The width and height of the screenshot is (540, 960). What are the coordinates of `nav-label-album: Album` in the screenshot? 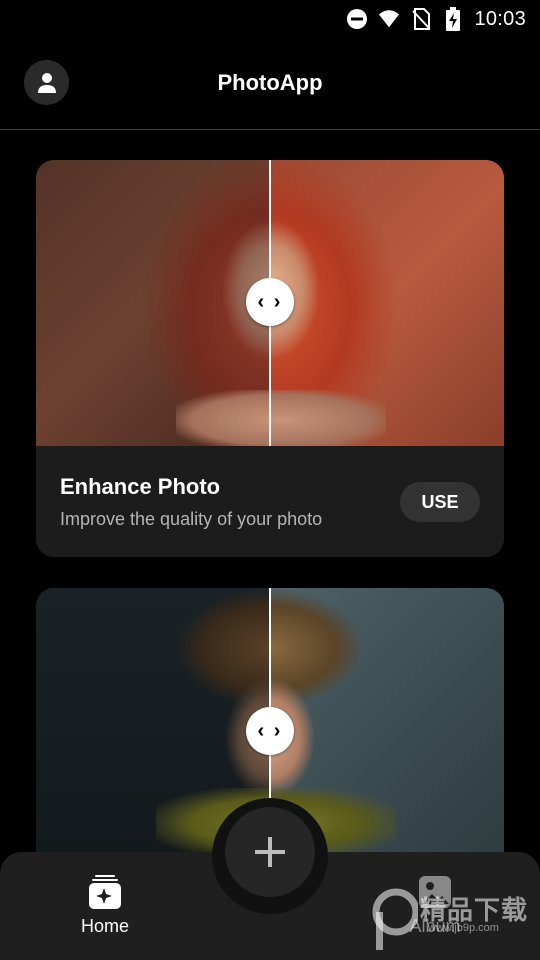 It's located at (435, 926).